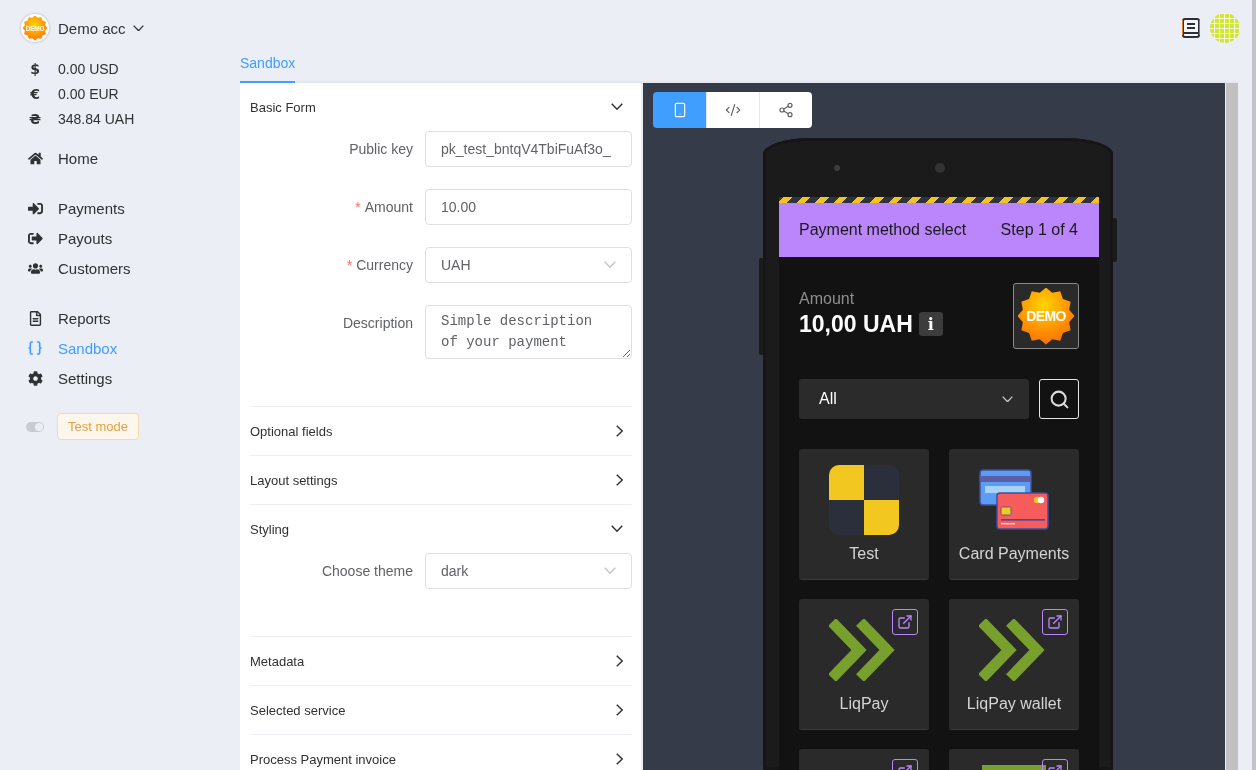 Image resolution: width=1256 pixels, height=770 pixels. What do you see at coordinates (35, 68) in the screenshot?
I see `currency-symbol: $` at bounding box center [35, 68].